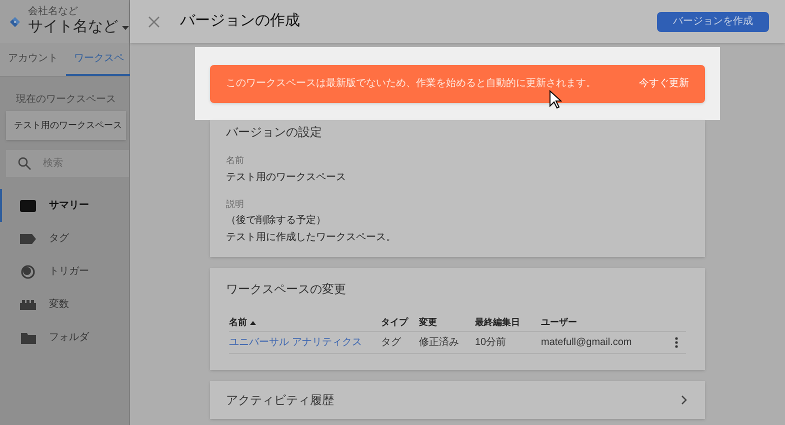 Image resolution: width=785 pixels, height=425 pixels. I want to click on table-cell-text: 10分前, so click(490, 343).